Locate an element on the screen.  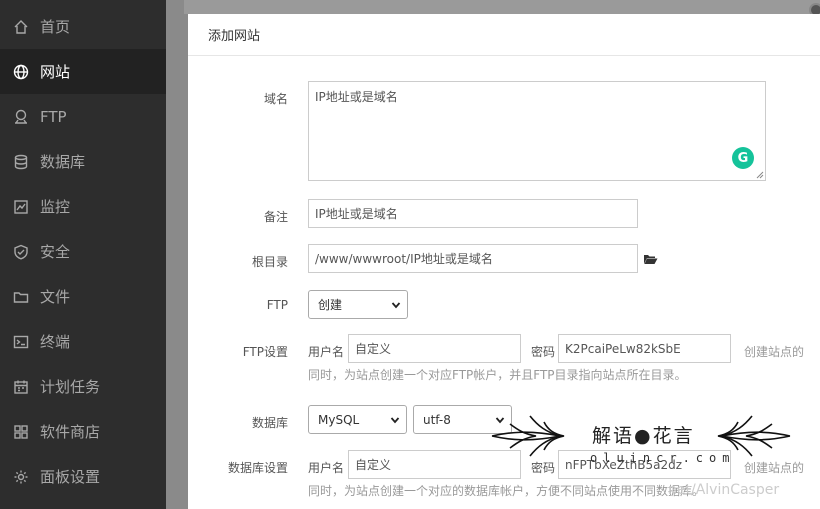
resize-handle-icon is located at coordinates (760, 175).